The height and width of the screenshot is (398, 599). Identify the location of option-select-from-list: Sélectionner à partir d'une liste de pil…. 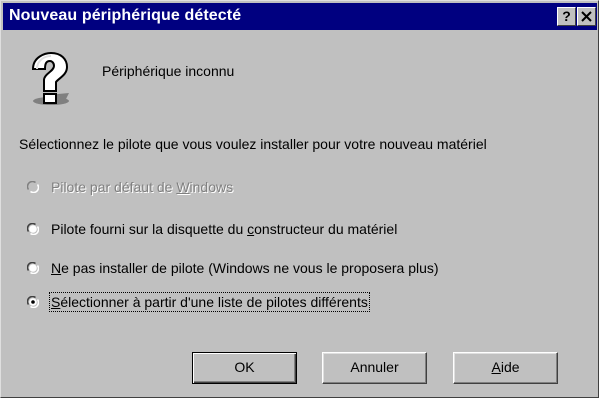
(237, 302).